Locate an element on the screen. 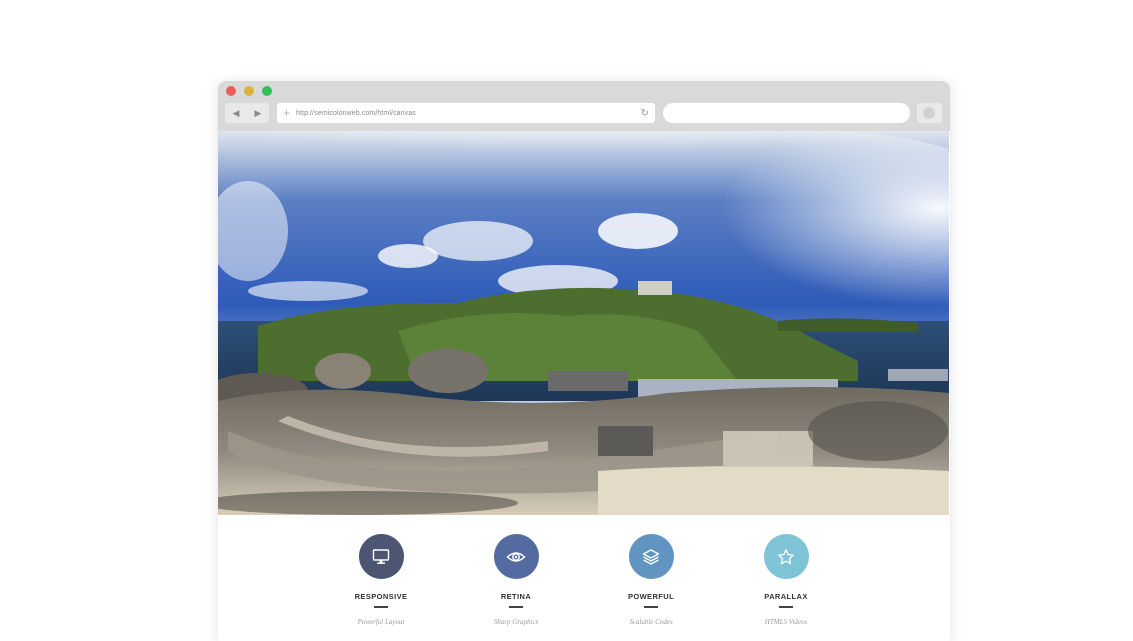 This screenshot has width=1133, height=641. address-url: http://semicolonweb.com/html/canvas is located at coordinates (468, 113).